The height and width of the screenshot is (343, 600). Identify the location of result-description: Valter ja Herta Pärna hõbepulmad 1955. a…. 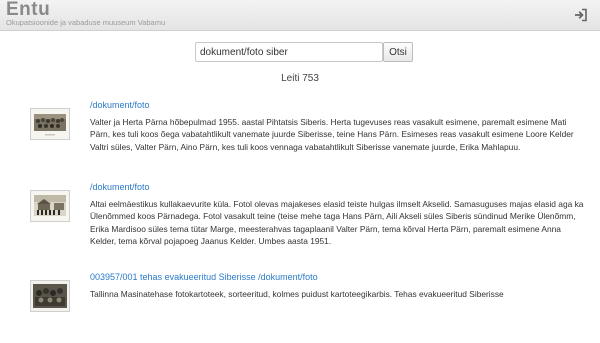
(332, 134).